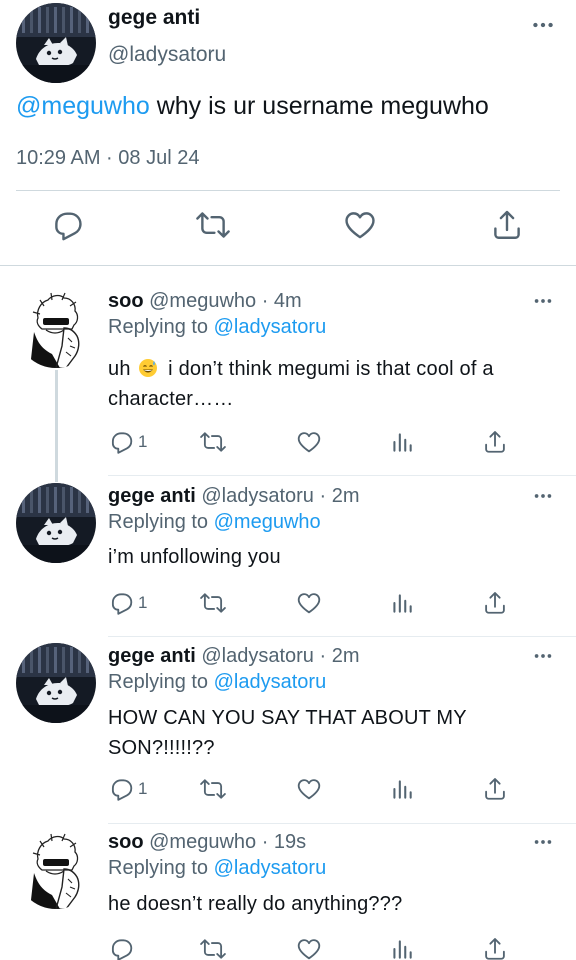 Image resolution: width=576 pixels, height=960 pixels. Describe the element at coordinates (222, 301) in the screenshot. I see `handle-time: @meguwho · 4m` at that location.